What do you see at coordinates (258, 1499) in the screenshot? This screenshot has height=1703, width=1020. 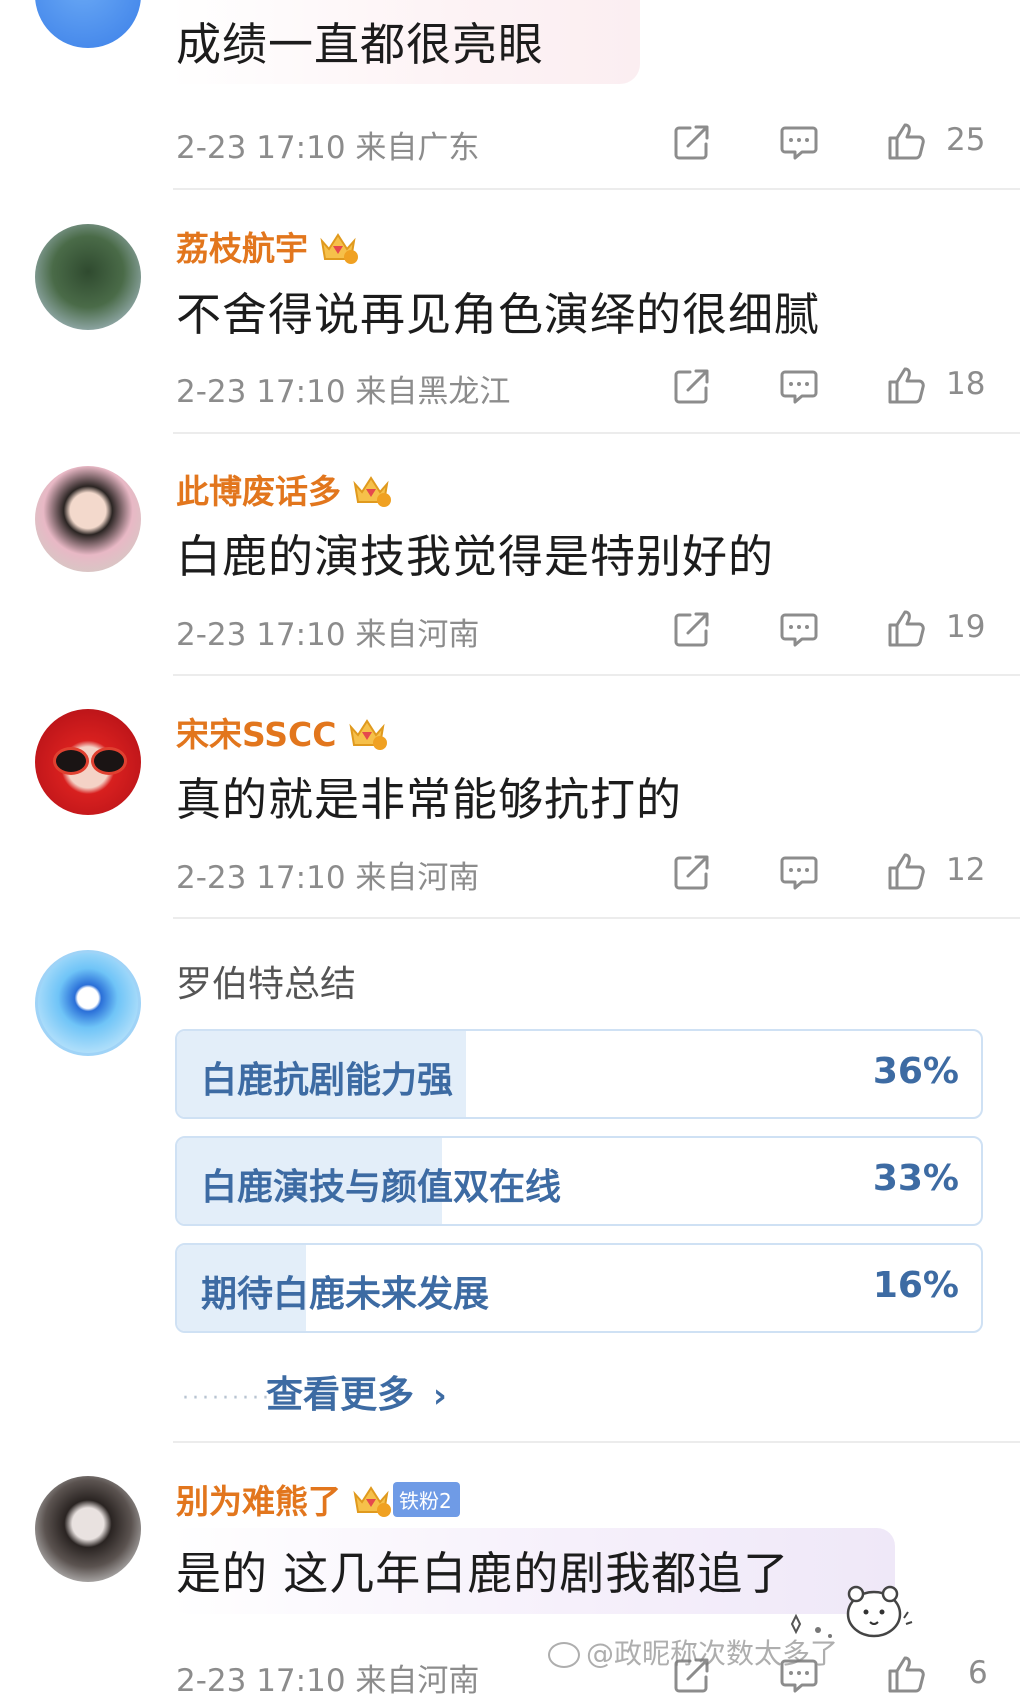 I see `user-name-text: 别为难熊了` at bounding box center [258, 1499].